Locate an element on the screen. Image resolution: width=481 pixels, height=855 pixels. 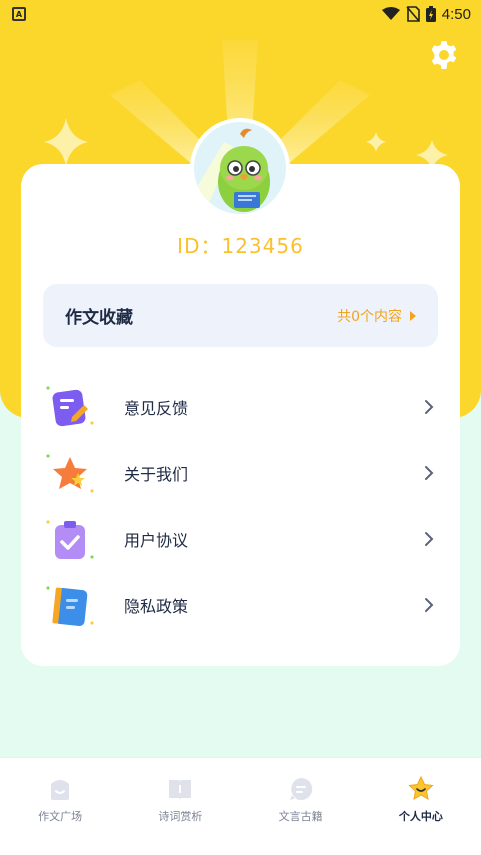
tab-essay-square: 作文广场 is located at coordinates (60, 806).